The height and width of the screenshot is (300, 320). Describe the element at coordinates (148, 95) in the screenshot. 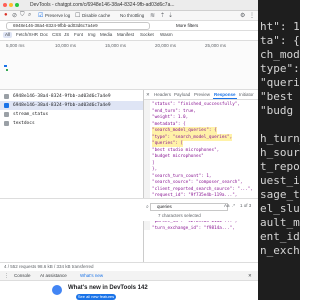

I see `close-detail-icon: ✕` at that location.